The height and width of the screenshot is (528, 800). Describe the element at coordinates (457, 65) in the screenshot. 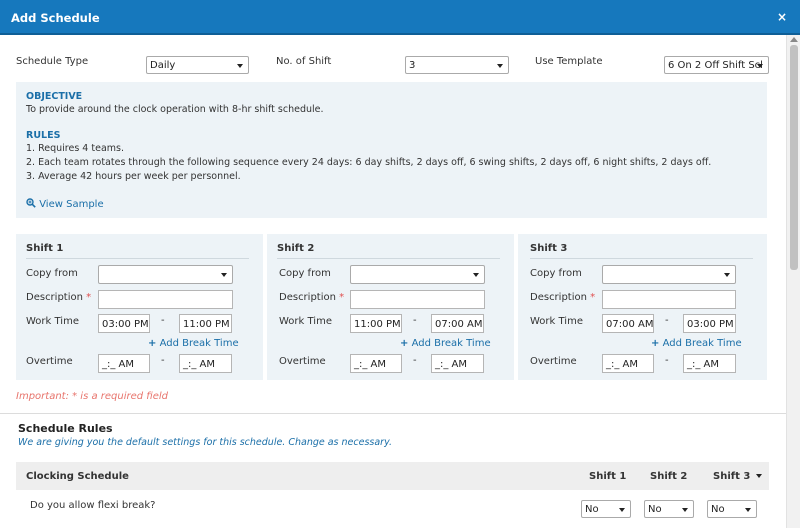

I see `no-of-shift-select: 3` at that location.